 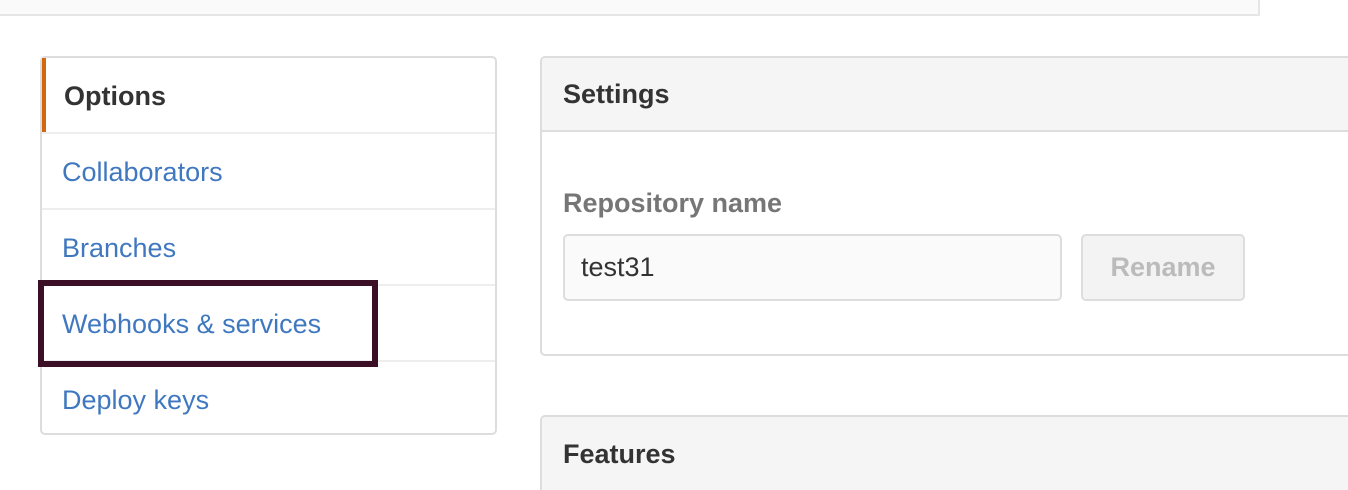 I want to click on top-strip, so click(x=630, y=8).